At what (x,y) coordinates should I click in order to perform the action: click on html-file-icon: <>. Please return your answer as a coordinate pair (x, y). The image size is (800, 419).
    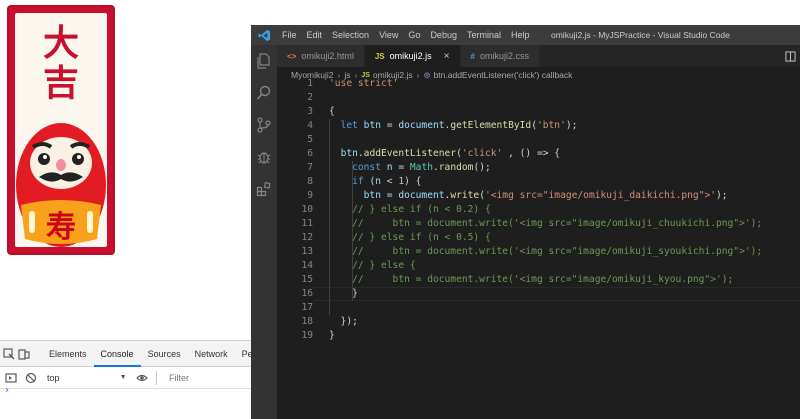
    Looking at the image, I should click on (292, 56).